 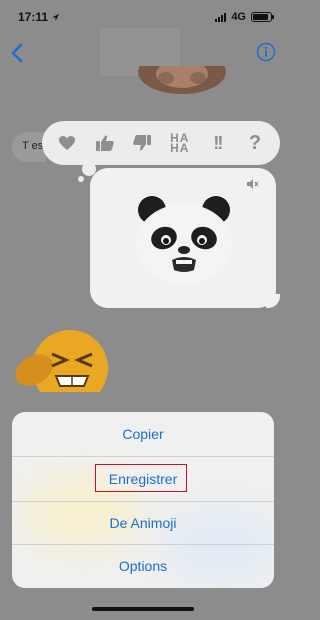 I want to click on signal-bars-icon, so click(x=221, y=17).